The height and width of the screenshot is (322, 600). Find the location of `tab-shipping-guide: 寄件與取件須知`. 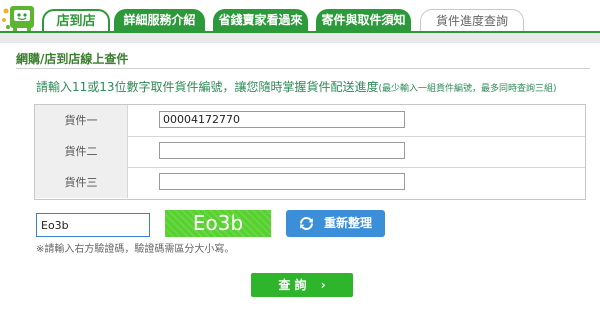

tab-shipping-guide: 寄件與取件須知 is located at coordinates (363, 20).